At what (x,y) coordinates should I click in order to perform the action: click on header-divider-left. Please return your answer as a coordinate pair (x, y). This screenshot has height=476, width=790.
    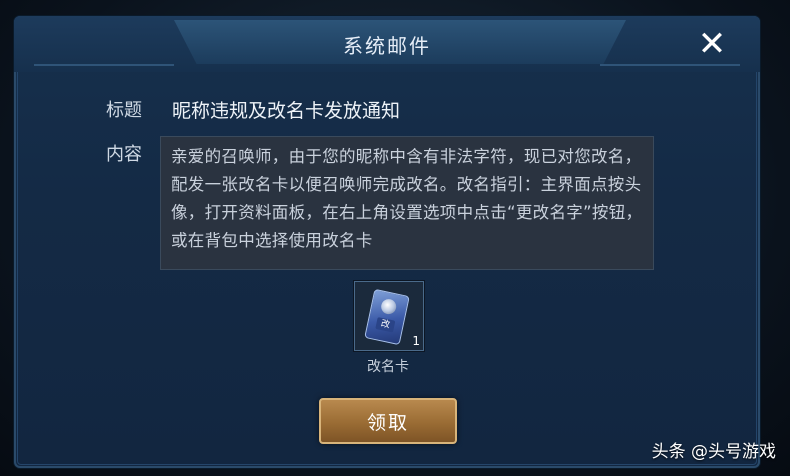
    Looking at the image, I should click on (104, 65).